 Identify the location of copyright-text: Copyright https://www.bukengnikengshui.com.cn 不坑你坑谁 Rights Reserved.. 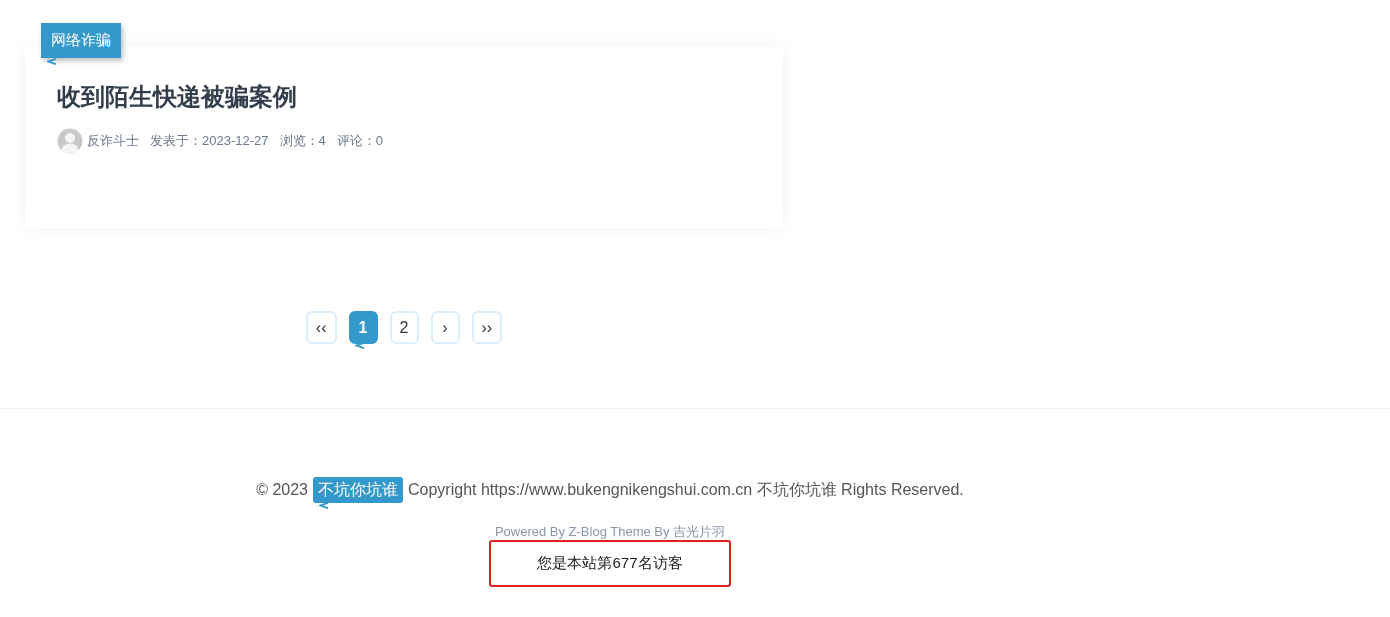
(686, 490).